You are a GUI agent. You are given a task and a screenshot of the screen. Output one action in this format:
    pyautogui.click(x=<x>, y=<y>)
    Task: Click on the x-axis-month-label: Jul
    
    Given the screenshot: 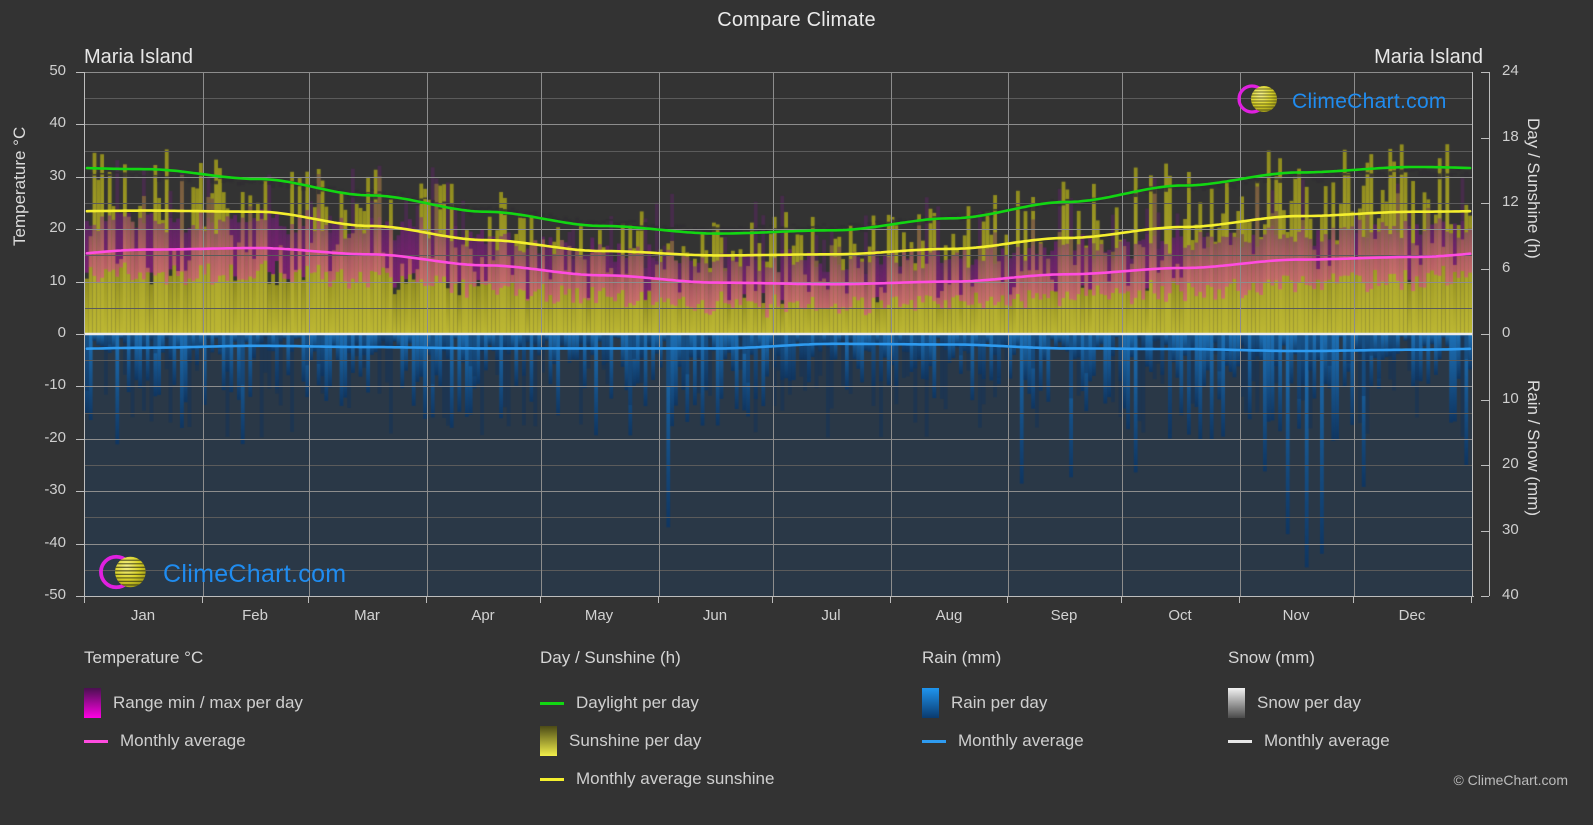 What is the action you would take?
    pyautogui.click(x=831, y=615)
    